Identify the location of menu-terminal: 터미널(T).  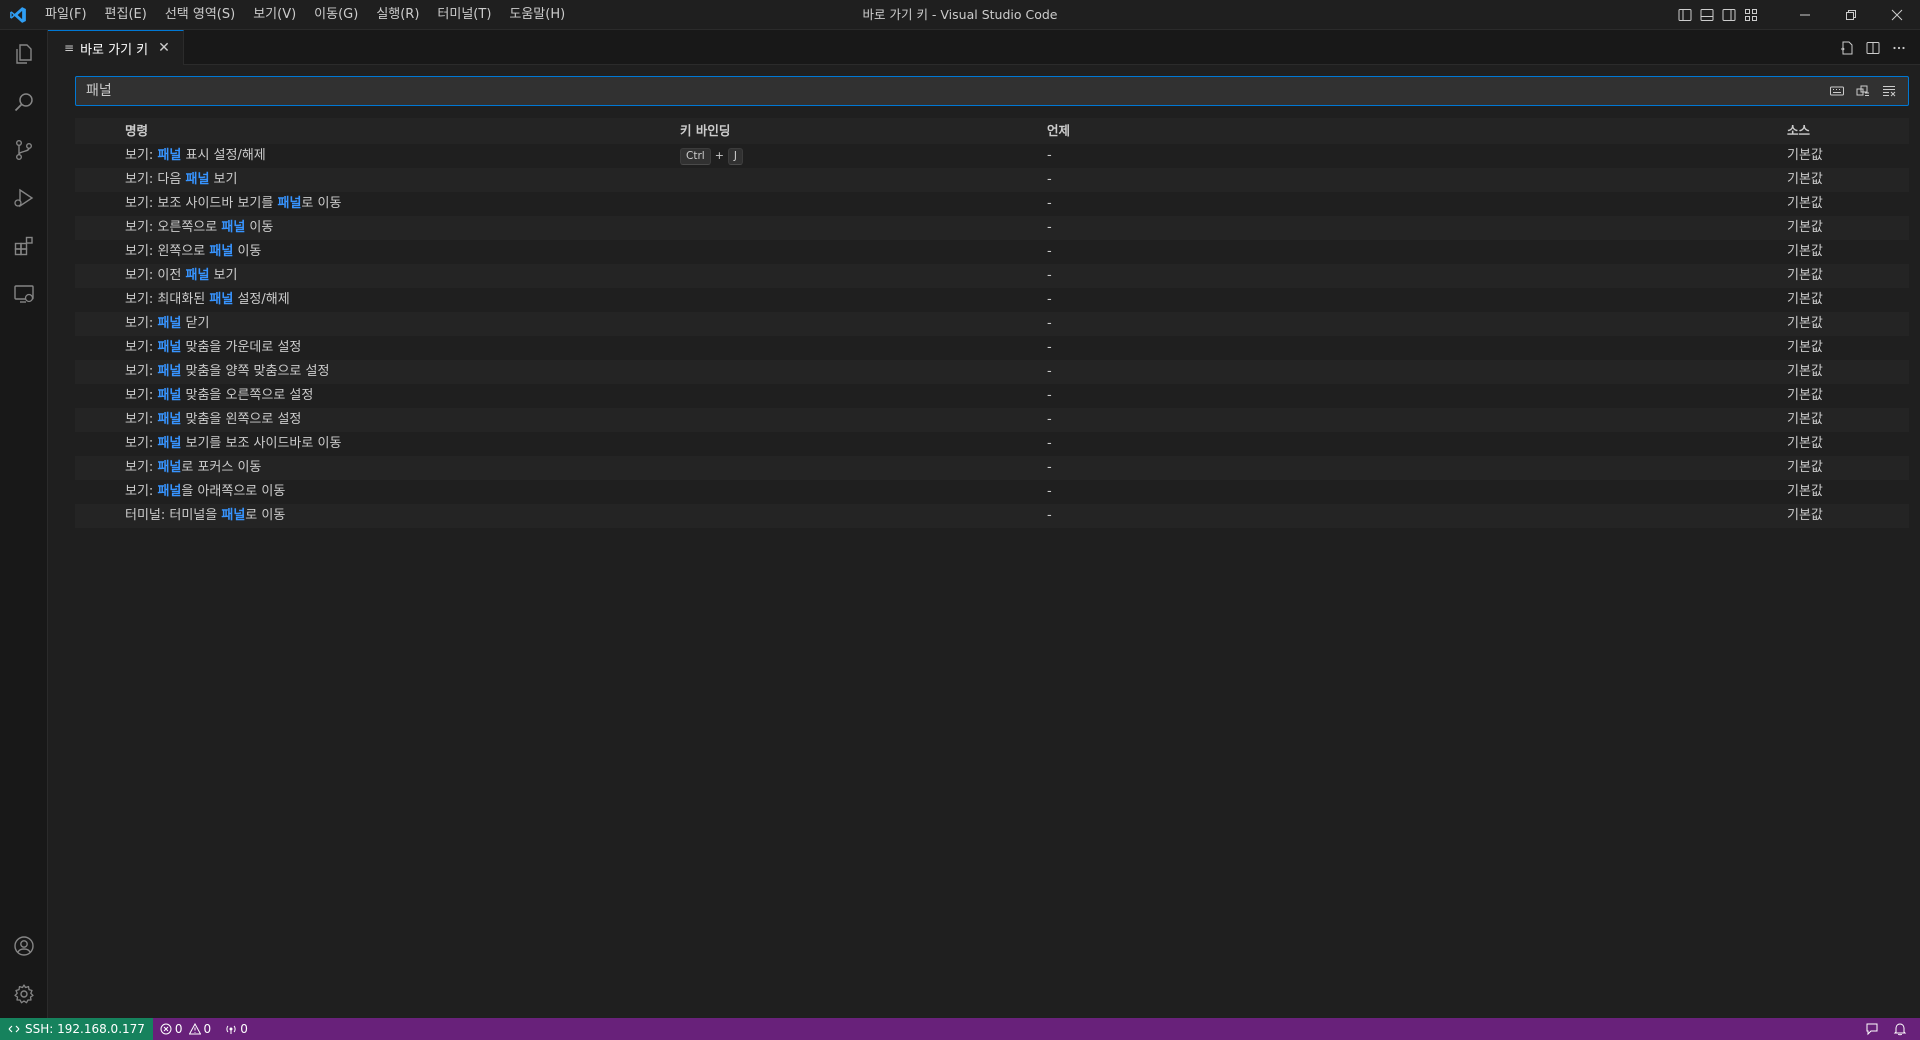
(464, 15).